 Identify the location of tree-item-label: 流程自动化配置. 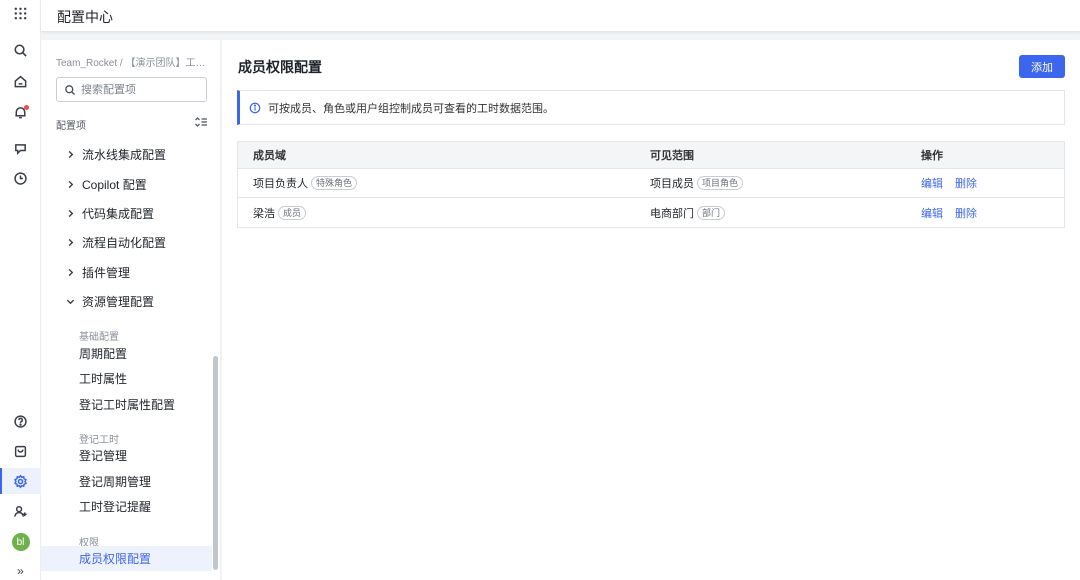
(124, 243).